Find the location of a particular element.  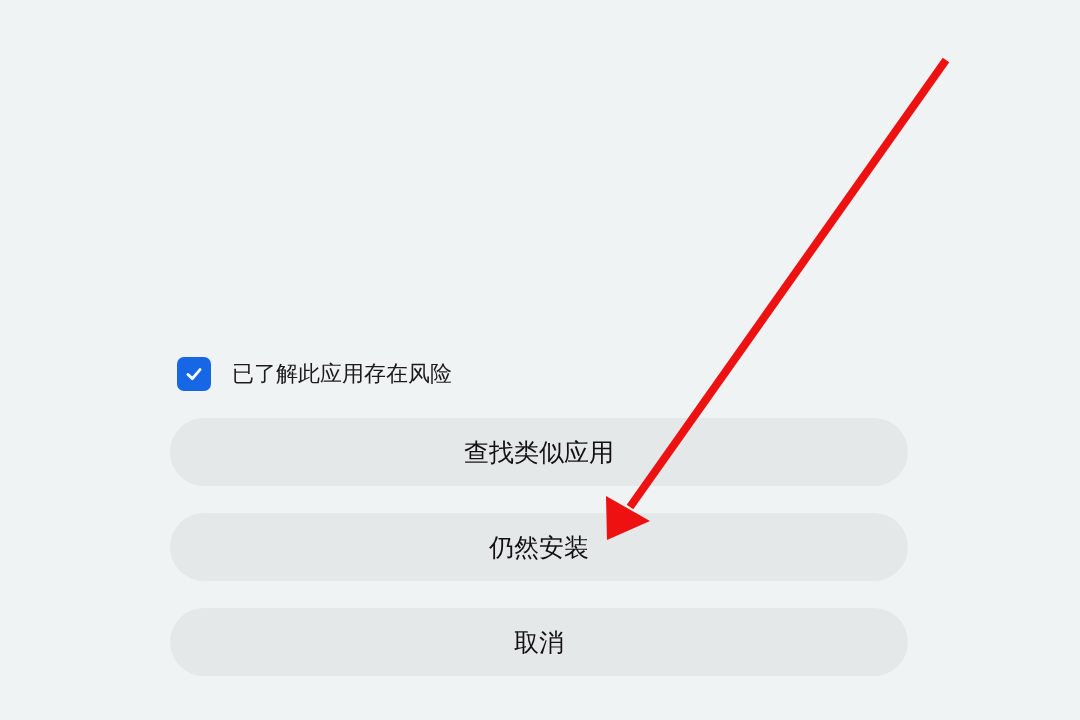

checkbox-label: 已了解此应用存在风险 is located at coordinates (342, 374).